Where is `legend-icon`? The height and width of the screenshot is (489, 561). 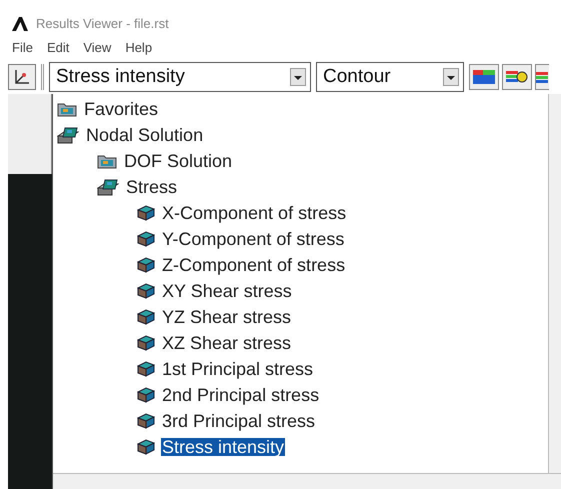
legend-icon is located at coordinates (542, 77).